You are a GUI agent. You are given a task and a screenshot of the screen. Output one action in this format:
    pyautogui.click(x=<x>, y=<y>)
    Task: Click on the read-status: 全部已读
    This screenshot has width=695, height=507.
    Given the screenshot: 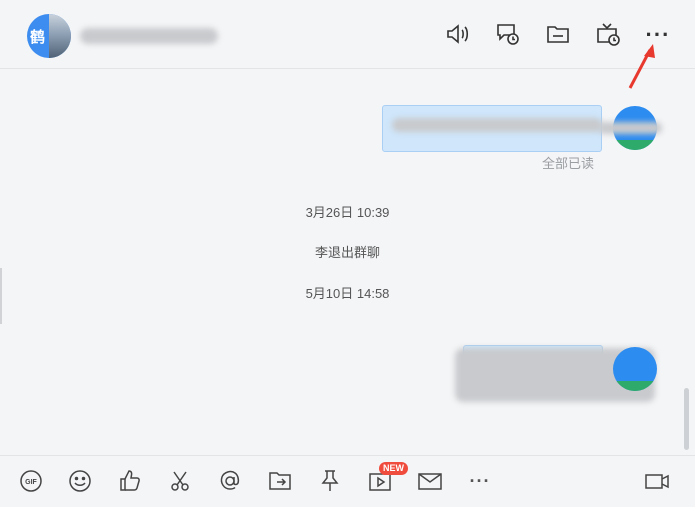 What is the action you would take?
    pyautogui.click(x=568, y=162)
    